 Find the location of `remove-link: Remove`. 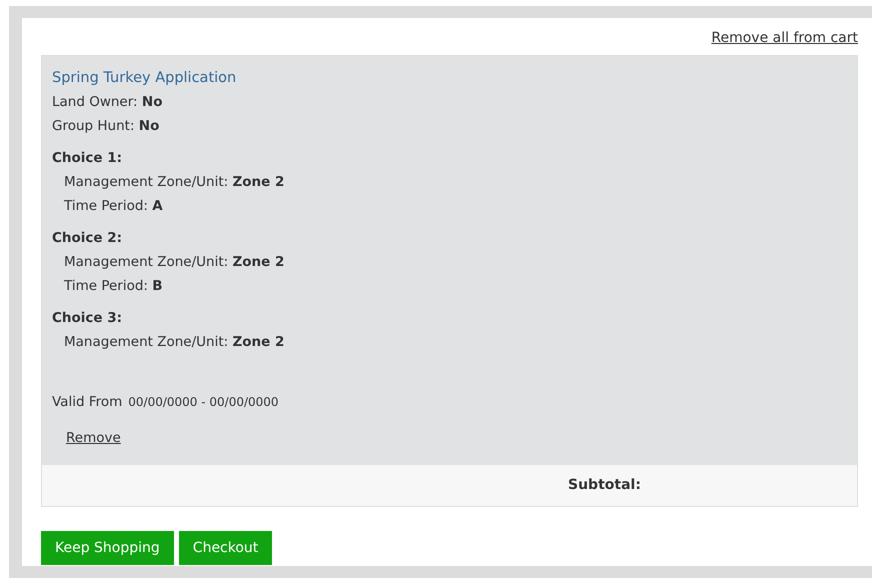

remove-link: Remove is located at coordinates (93, 438).